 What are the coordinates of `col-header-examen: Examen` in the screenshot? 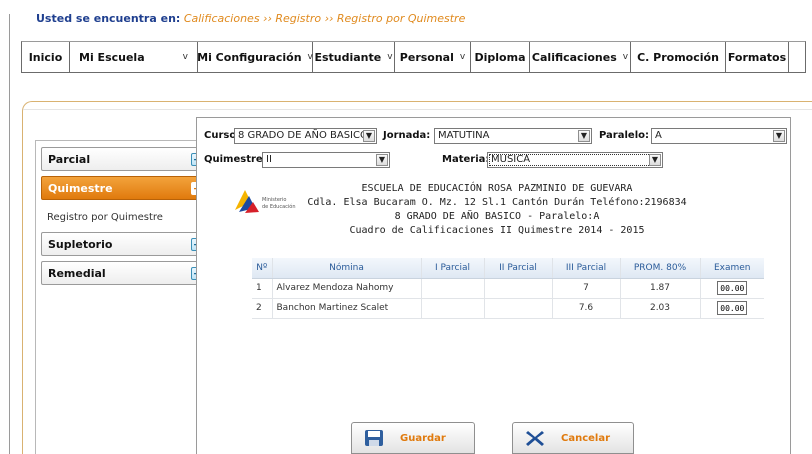 It's located at (732, 268).